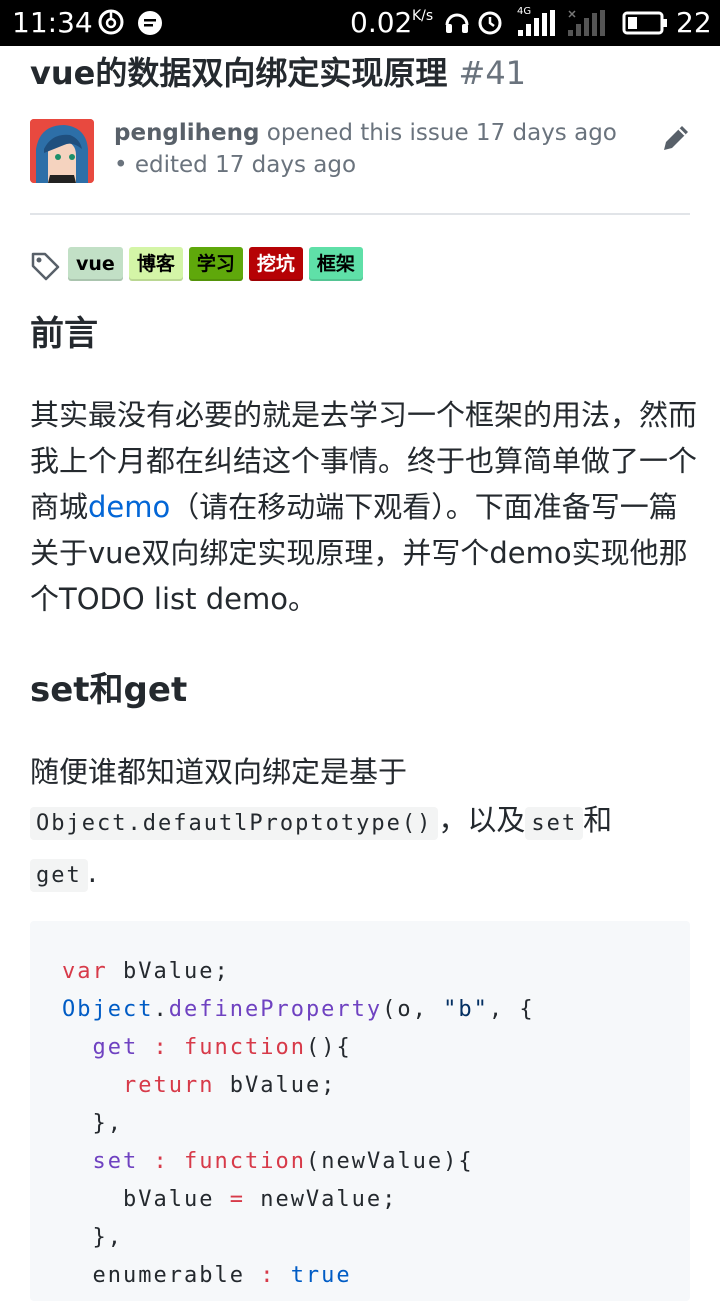  Describe the element at coordinates (694, 22) in the screenshot. I see `battery-level: 22` at that location.